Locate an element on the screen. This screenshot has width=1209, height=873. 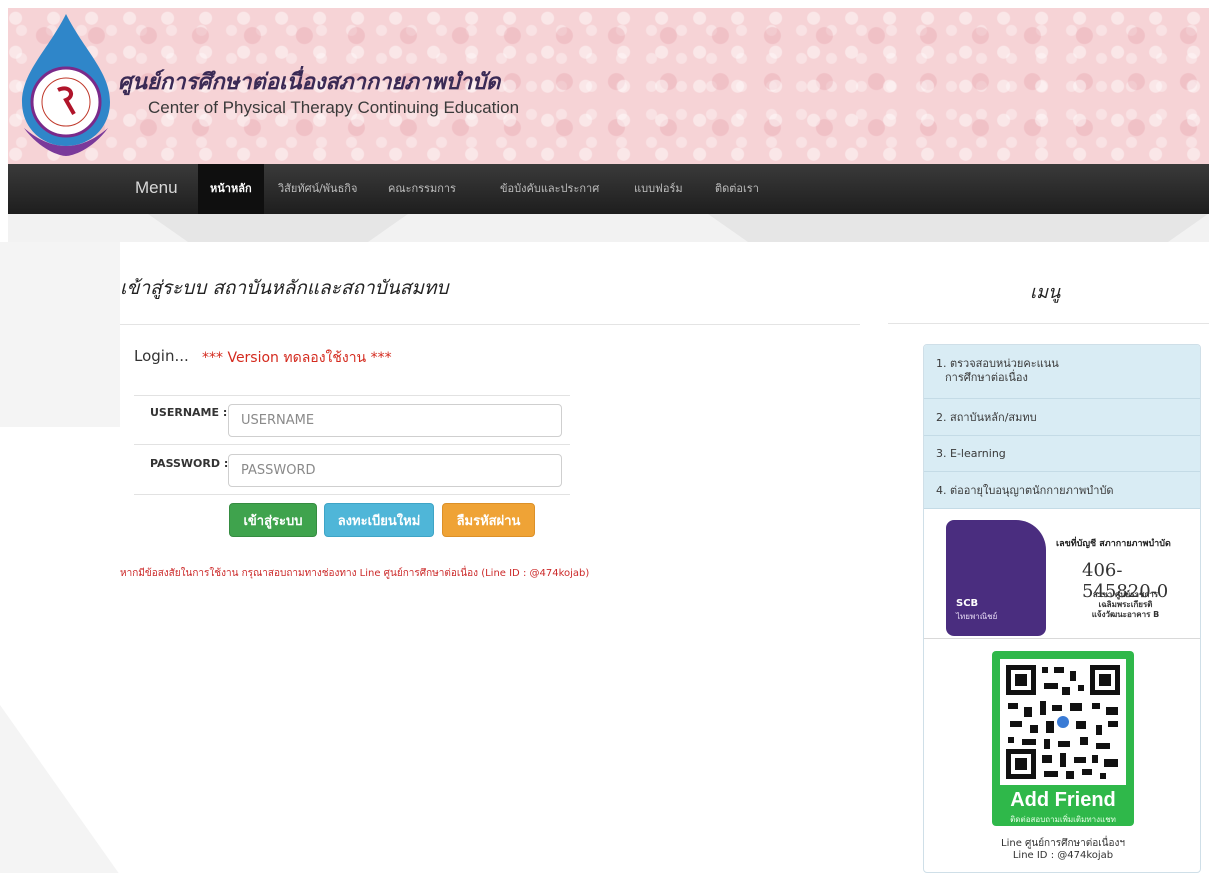
sidebar-item-label: 4. ต่ออายุใบอนุญาตนักกายภาพบำบัด is located at coordinates (1025, 490).